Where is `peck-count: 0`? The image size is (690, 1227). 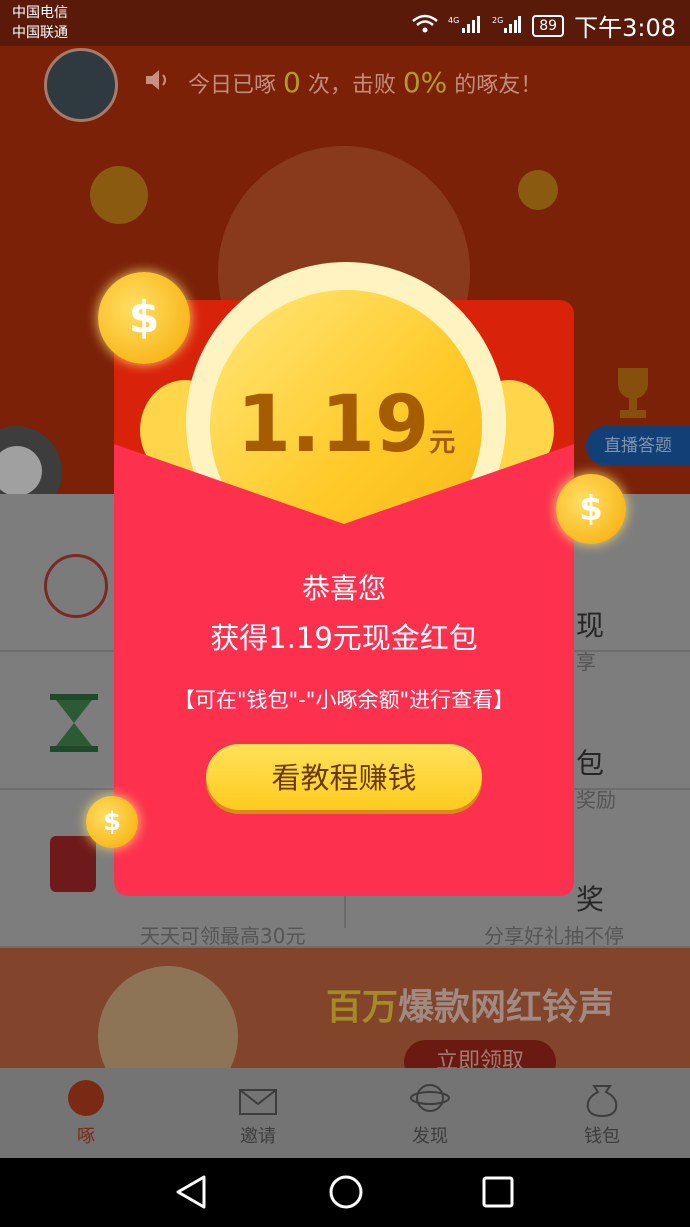
peck-count: 0 is located at coordinates (292, 82).